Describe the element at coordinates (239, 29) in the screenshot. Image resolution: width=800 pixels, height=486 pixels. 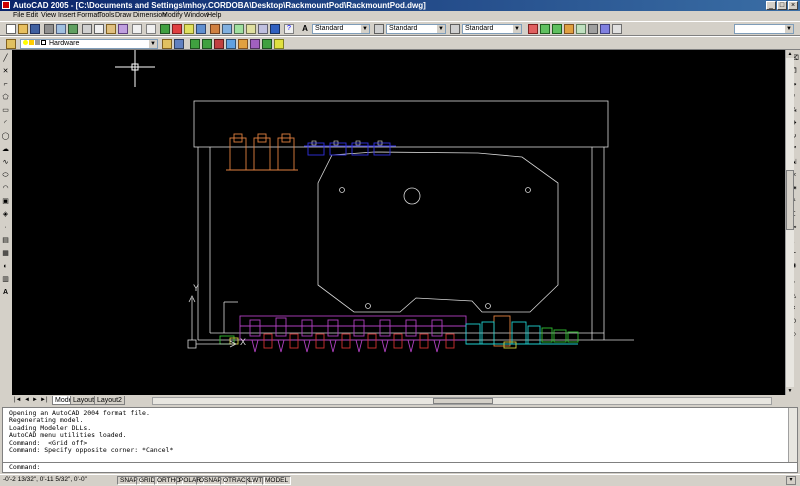
I see `tool-palettes-icon` at that location.